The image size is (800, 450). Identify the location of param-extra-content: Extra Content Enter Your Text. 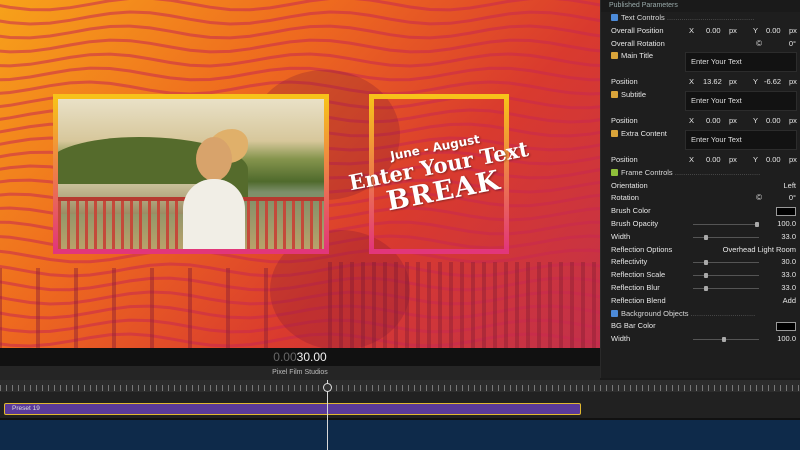
(700, 141).